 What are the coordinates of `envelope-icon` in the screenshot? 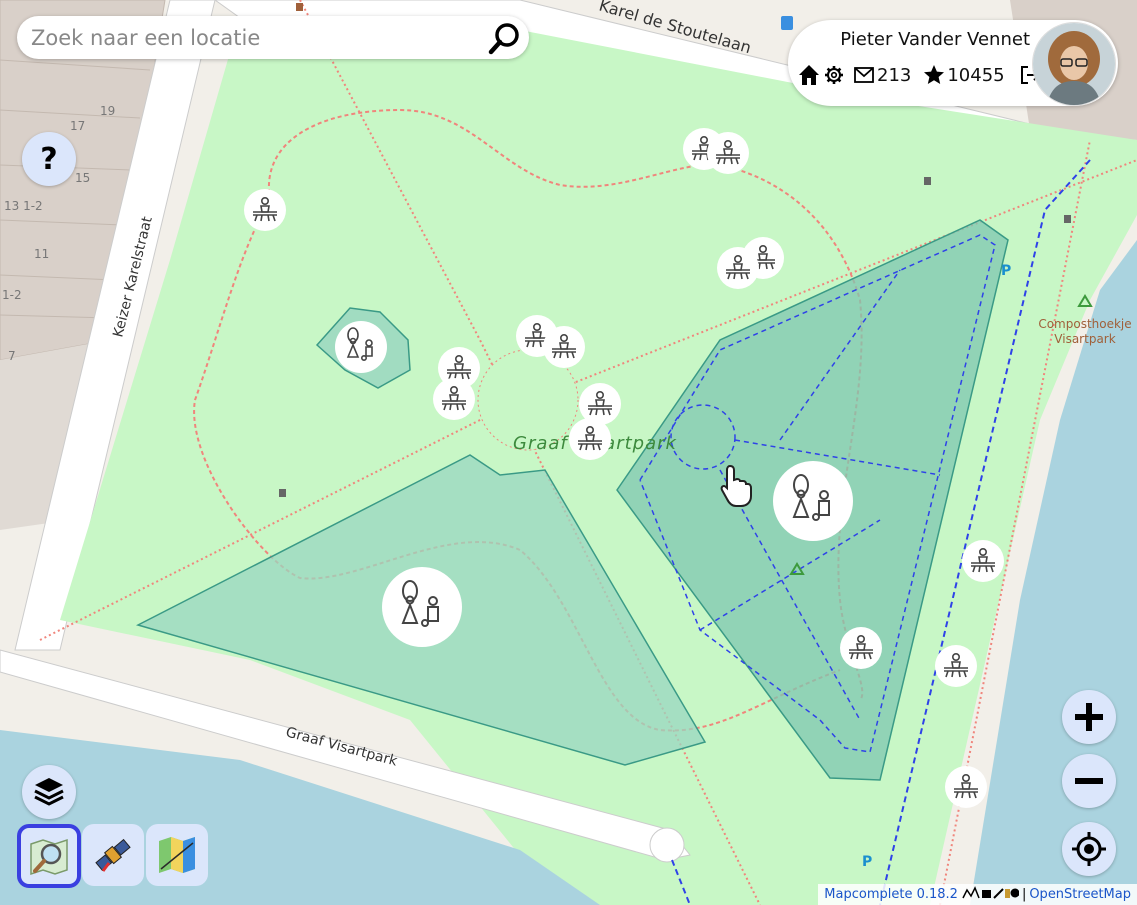 It's located at (864, 75).